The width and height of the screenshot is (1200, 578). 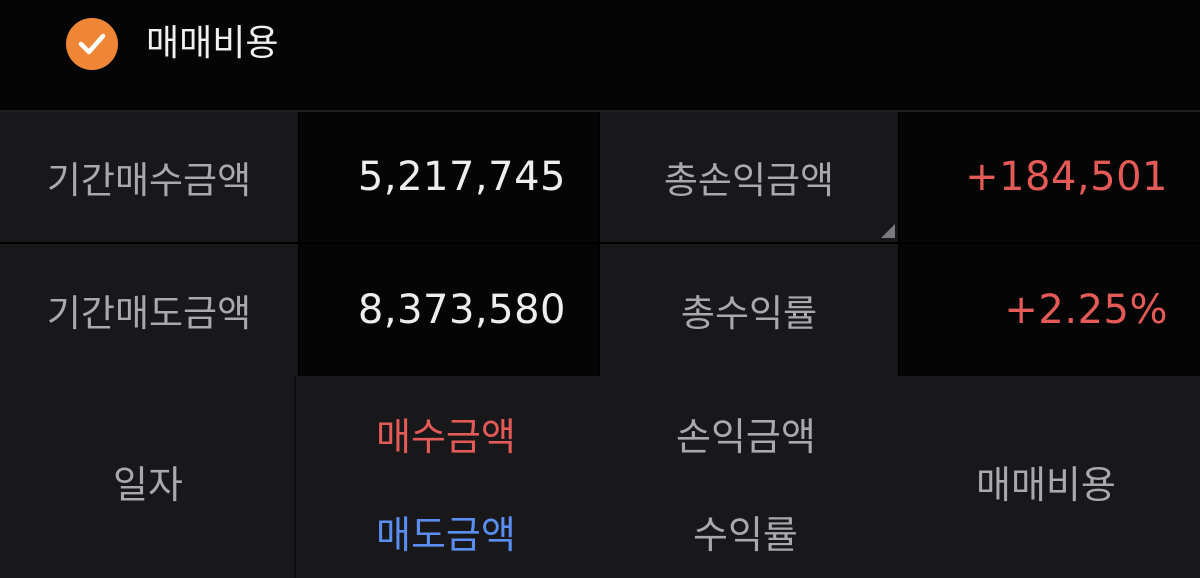 What do you see at coordinates (1050, 310) in the screenshot?
I see `total-return-value: +2.25%` at bounding box center [1050, 310].